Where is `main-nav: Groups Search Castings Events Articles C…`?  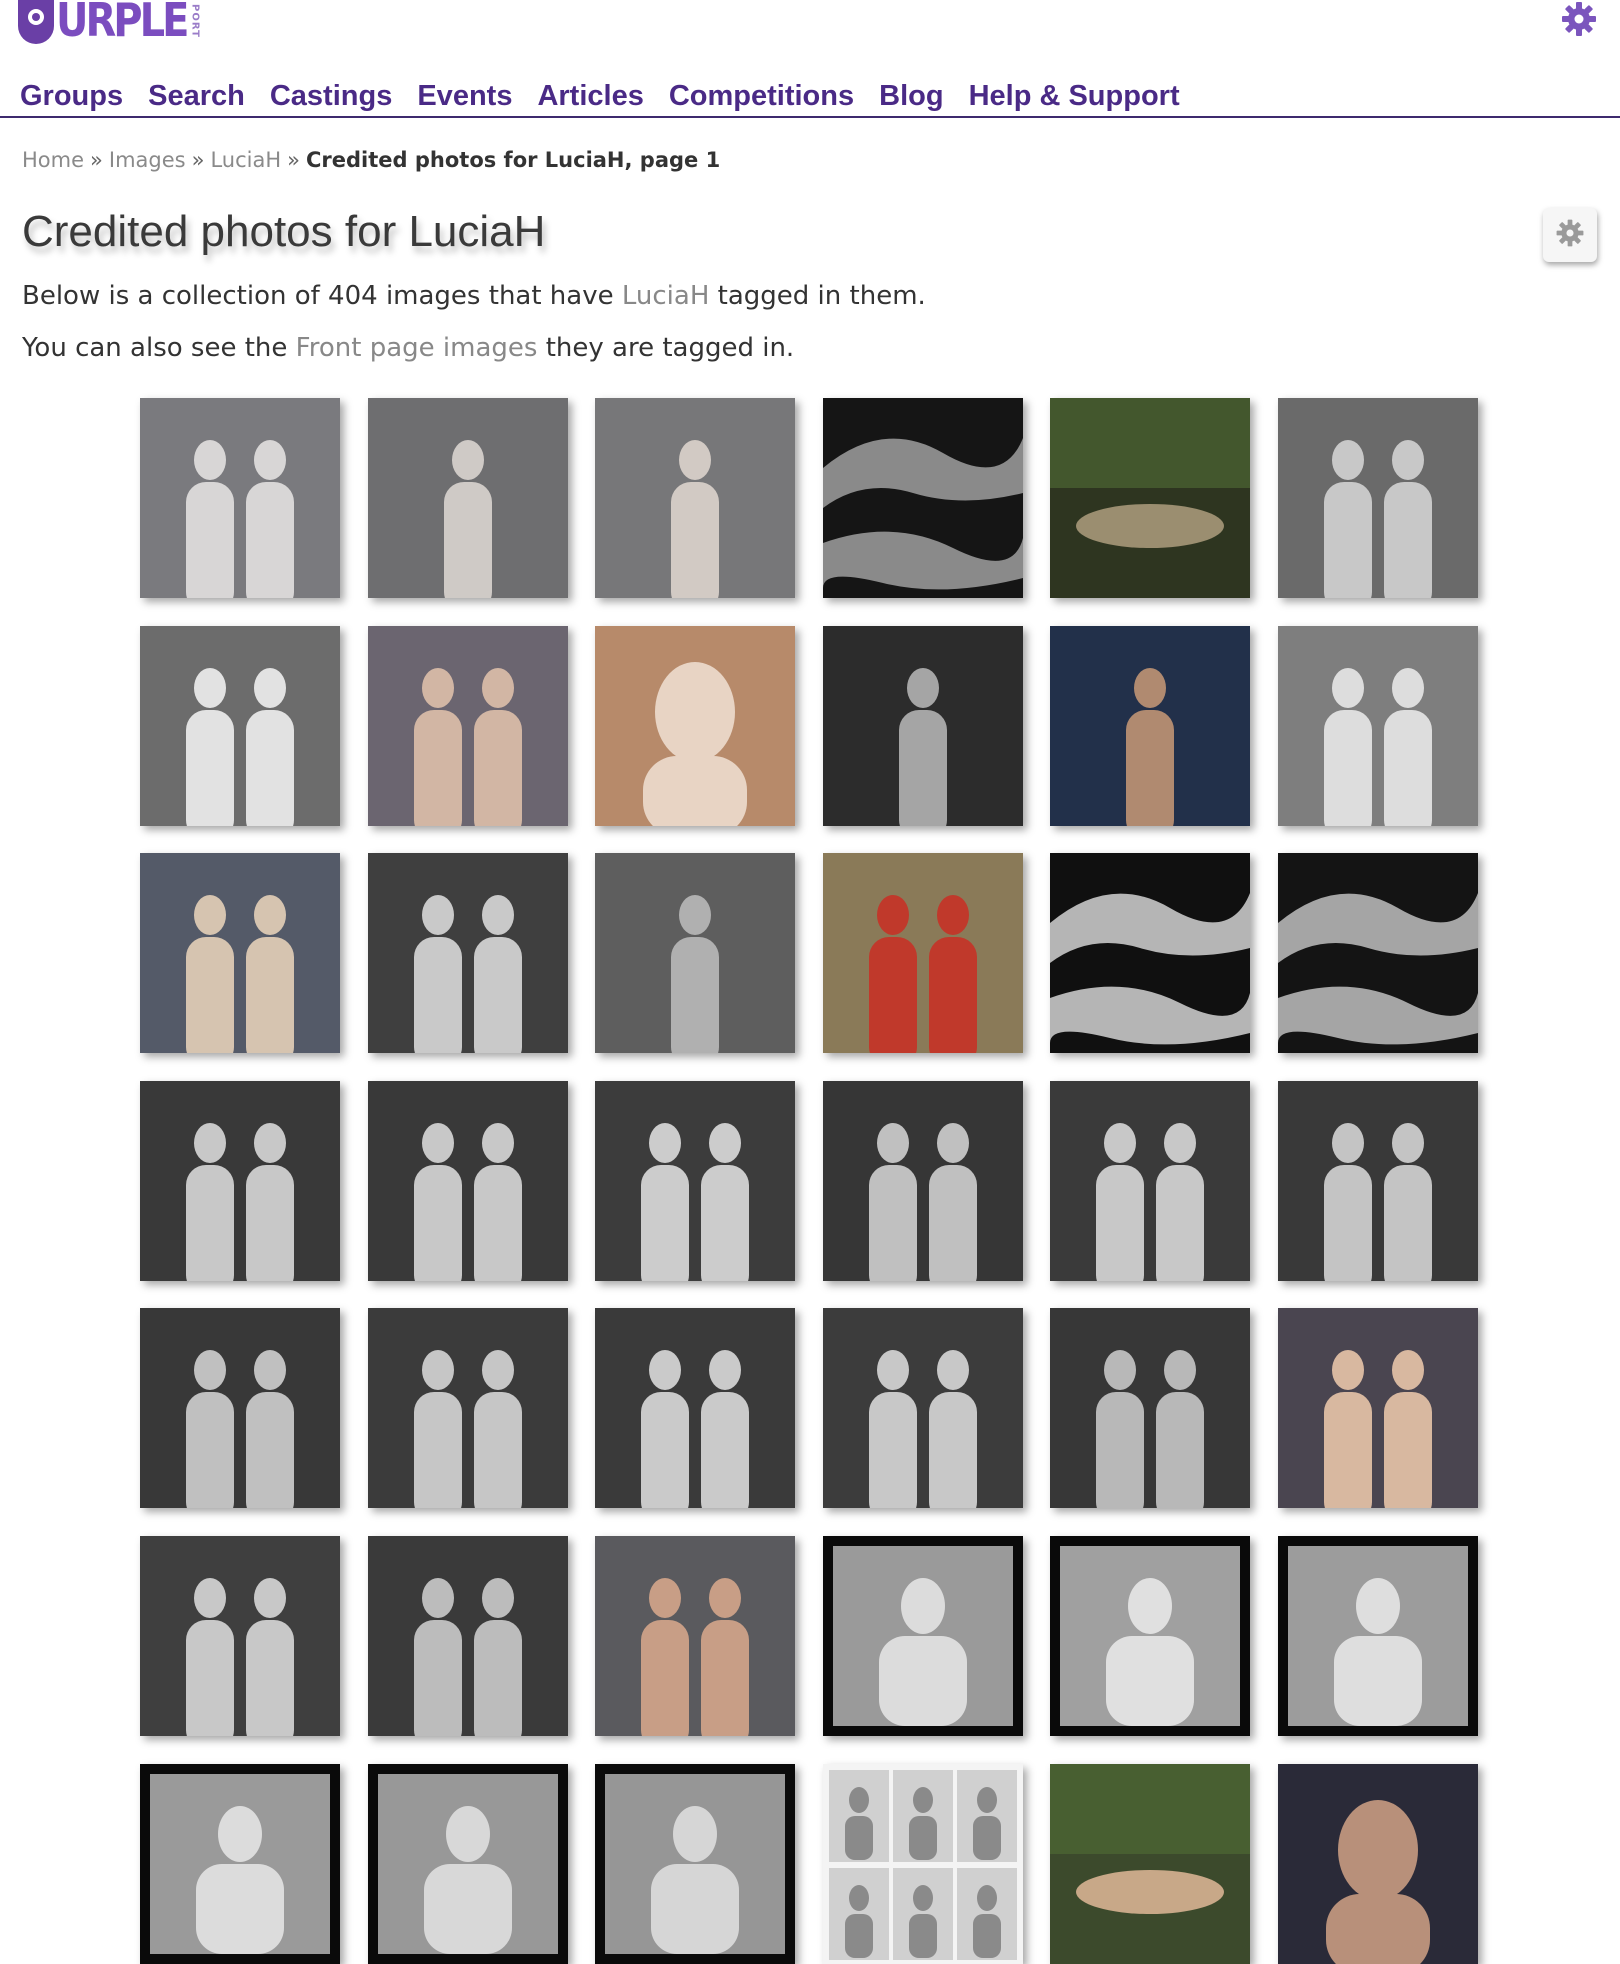 main-nav: Groups Search Castings Events Articles C… is located at coordinates (612, 96).